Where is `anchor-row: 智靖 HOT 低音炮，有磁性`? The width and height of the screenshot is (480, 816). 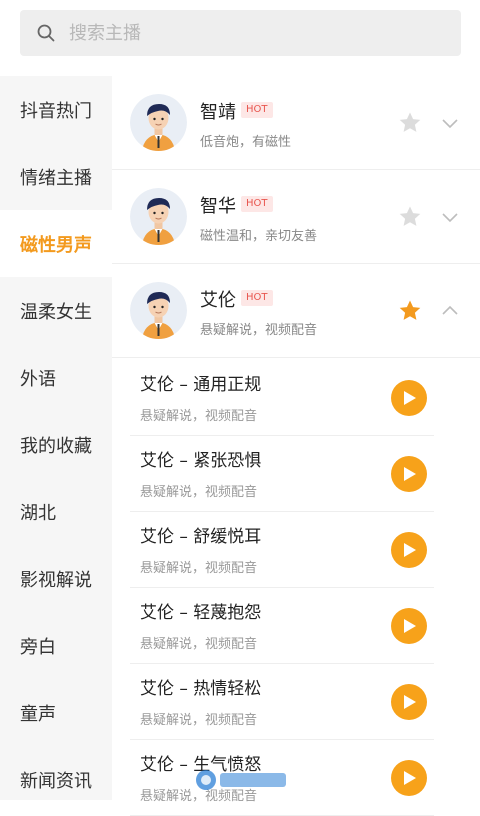 anchor-row: 智靖 HOT 低音炮，有磁性 is located at coordinates (296, 123).